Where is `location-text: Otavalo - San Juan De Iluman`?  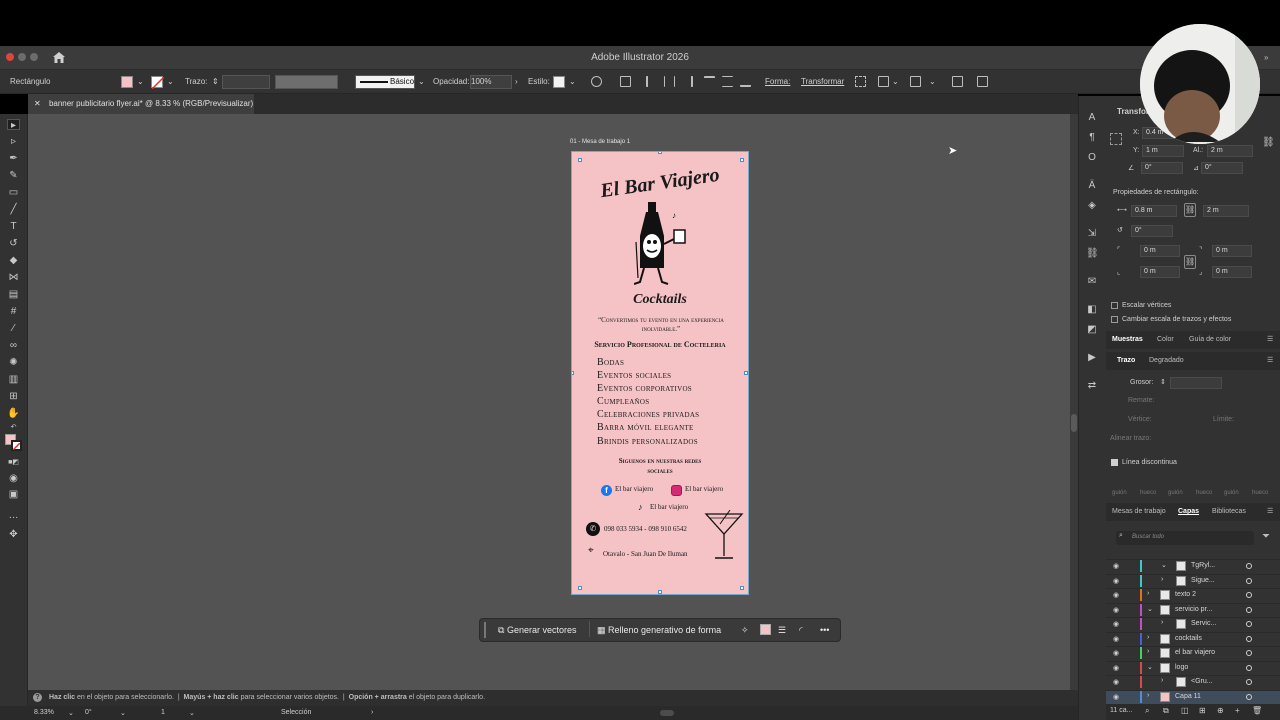
location-text: Otavalo - San Juan De Iluman is located at coordinates (645, 554).